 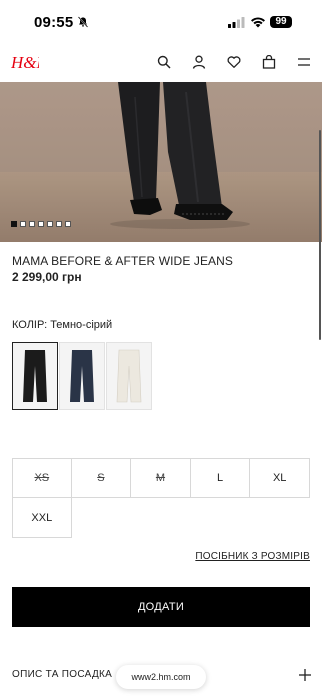 What do you see at coordinates (269, 62) in the screenshot?
I see `shopping-bag-icon` at bounding box center [269, 62].